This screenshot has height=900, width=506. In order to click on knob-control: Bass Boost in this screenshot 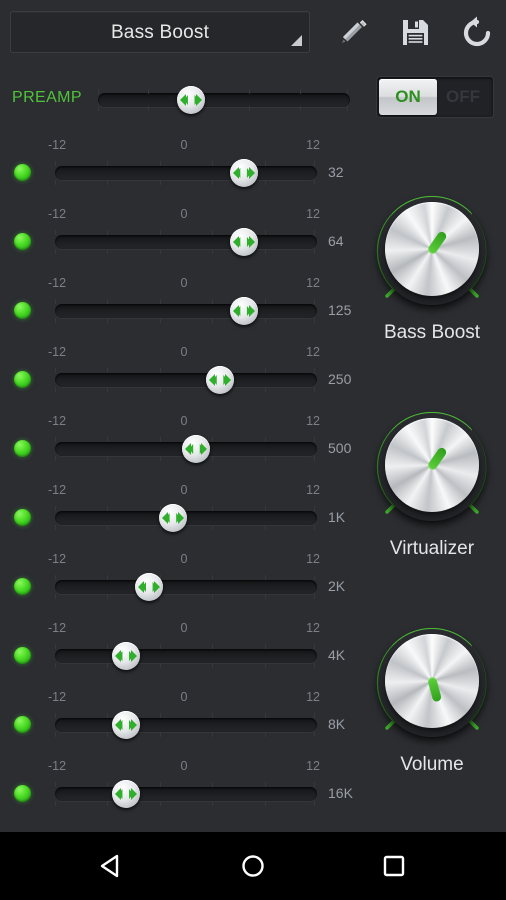, I will do `click(432, 298)`.